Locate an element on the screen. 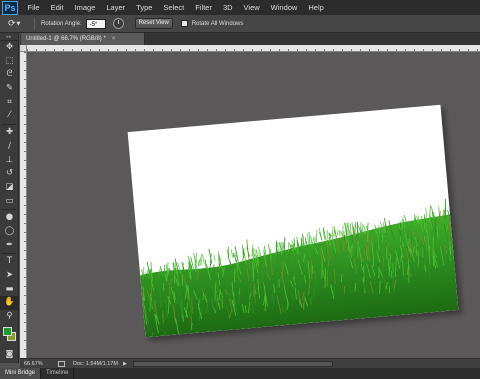 This screenshot has width=480, height=379. ruler-origin is located at coordinates (23, 48).